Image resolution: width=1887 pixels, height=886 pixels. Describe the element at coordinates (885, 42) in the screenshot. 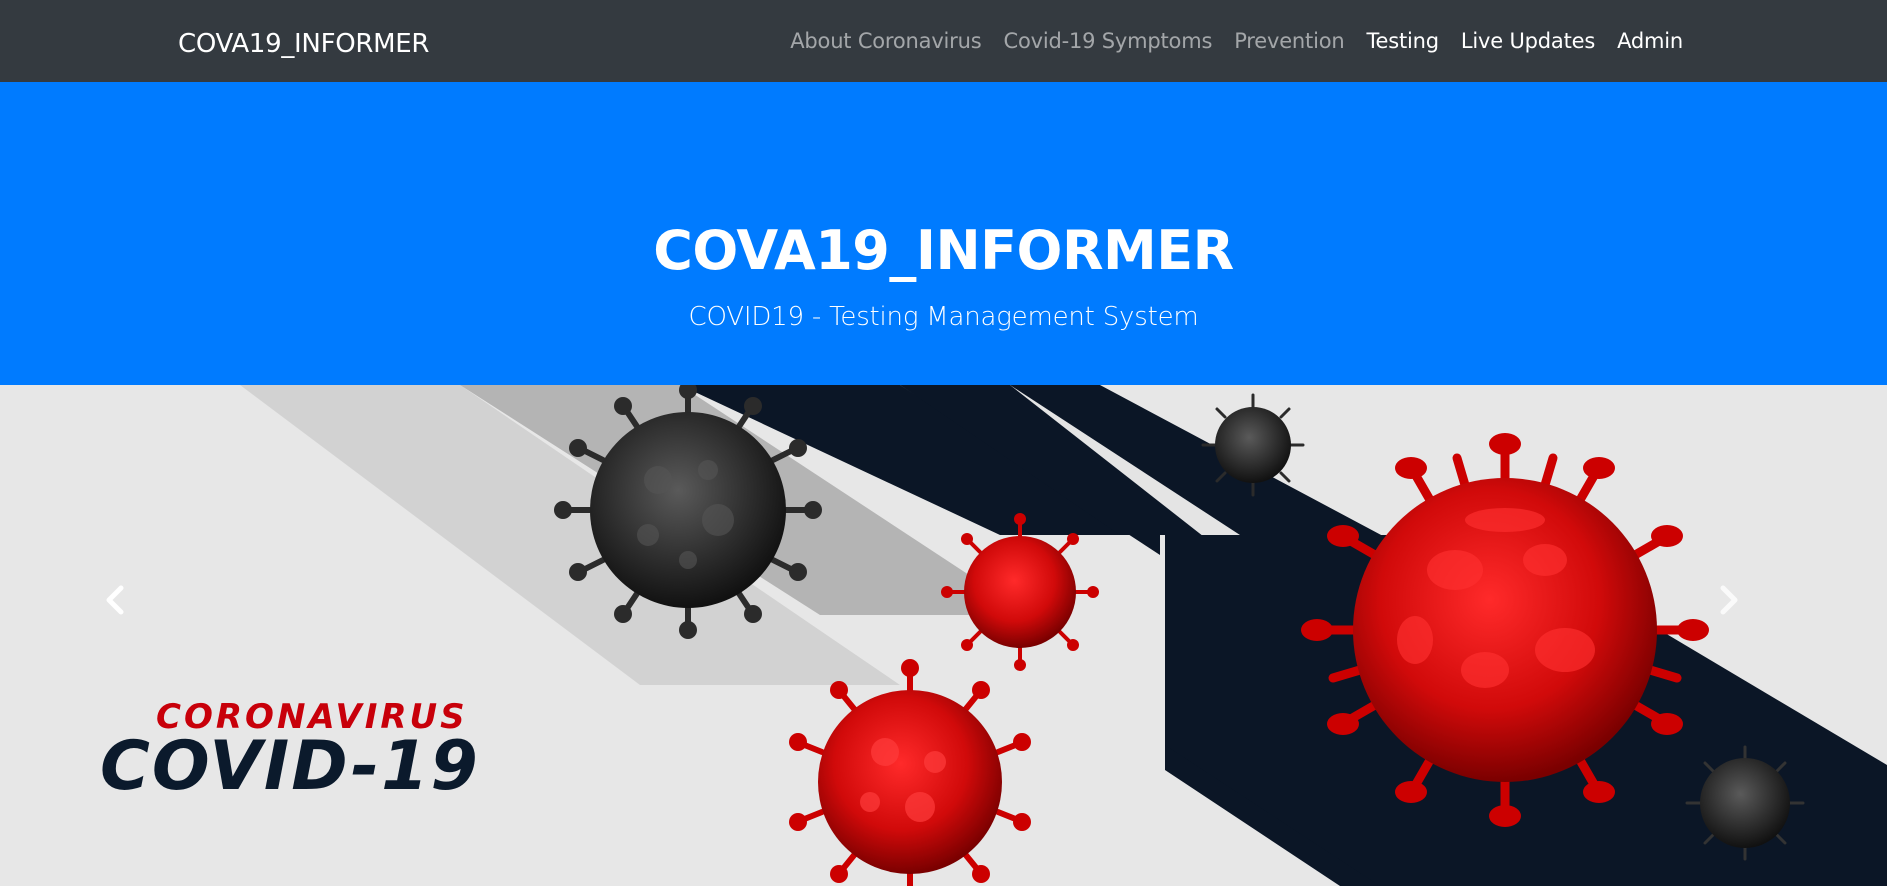

I see `nav-about-coronavirus: About Coronavirus` at that location.